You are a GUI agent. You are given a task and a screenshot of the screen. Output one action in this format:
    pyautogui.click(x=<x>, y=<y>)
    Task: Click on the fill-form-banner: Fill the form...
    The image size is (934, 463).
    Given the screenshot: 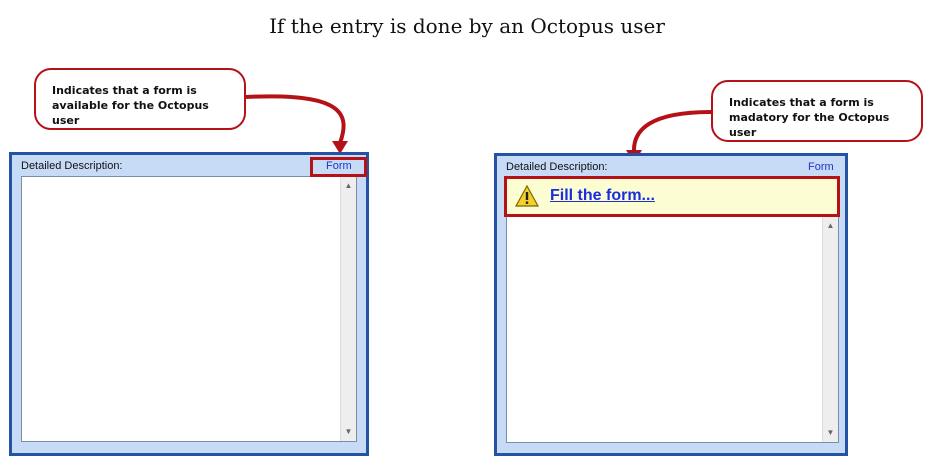 What is the action you would take?
    pyautogui.click(x=672, y=196)
    